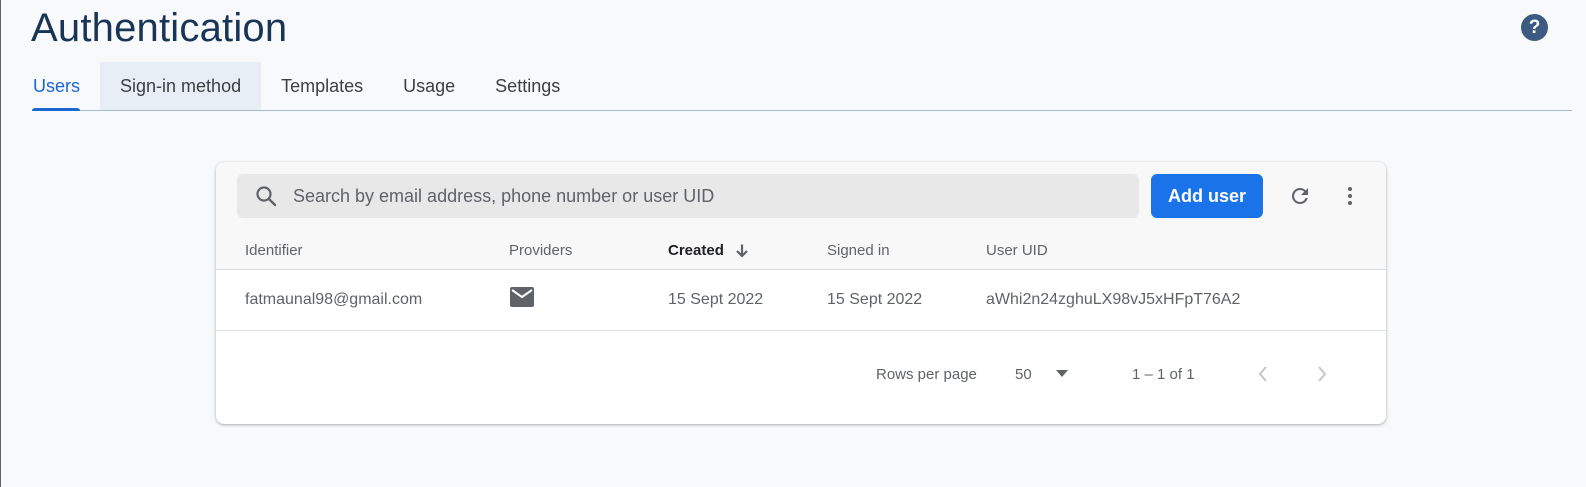 Image resolution: width=1586 pixels, height=487 pixels. Describe the element at coordinates (159, 28) in the screenshot. I see `page-title: Authentication` at that location.